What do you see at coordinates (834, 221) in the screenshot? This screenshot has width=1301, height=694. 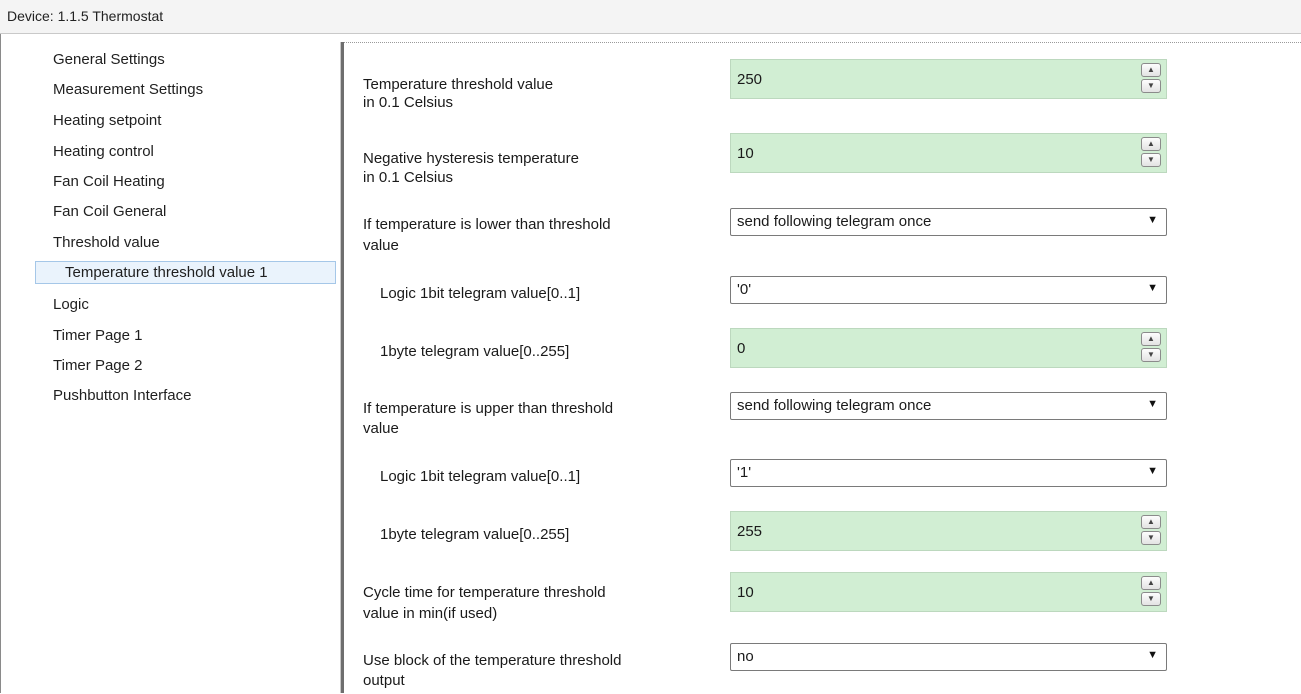 I see `lower-mode-value: send following telegram once` at bounding box center [834, 221].